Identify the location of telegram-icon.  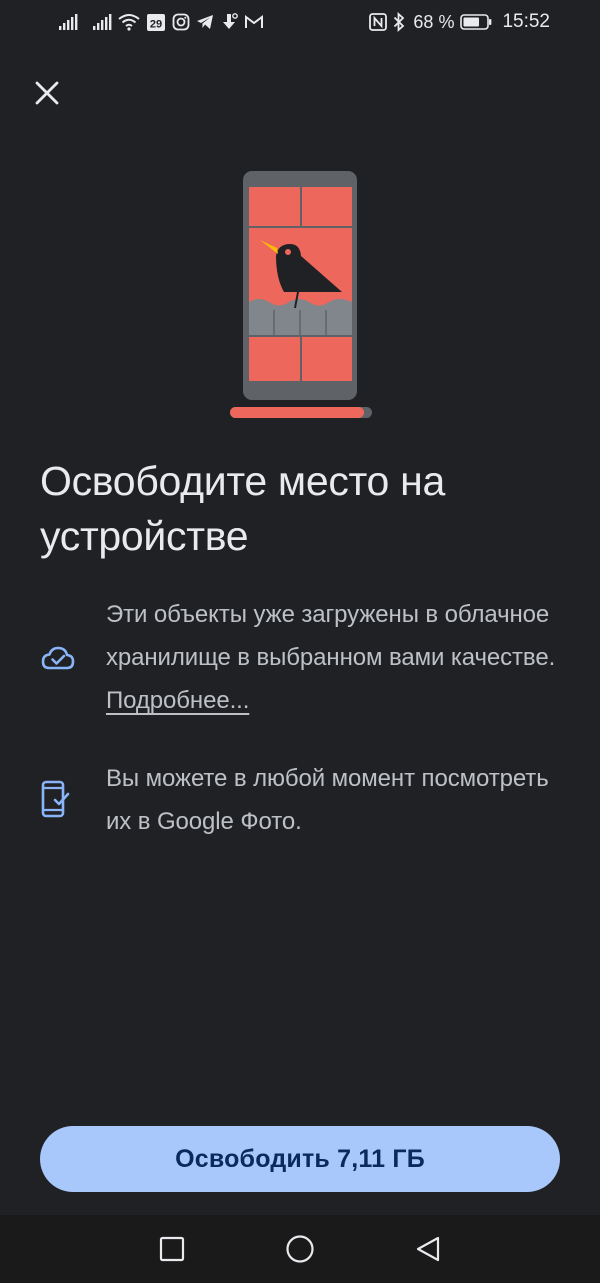
(205, 22).